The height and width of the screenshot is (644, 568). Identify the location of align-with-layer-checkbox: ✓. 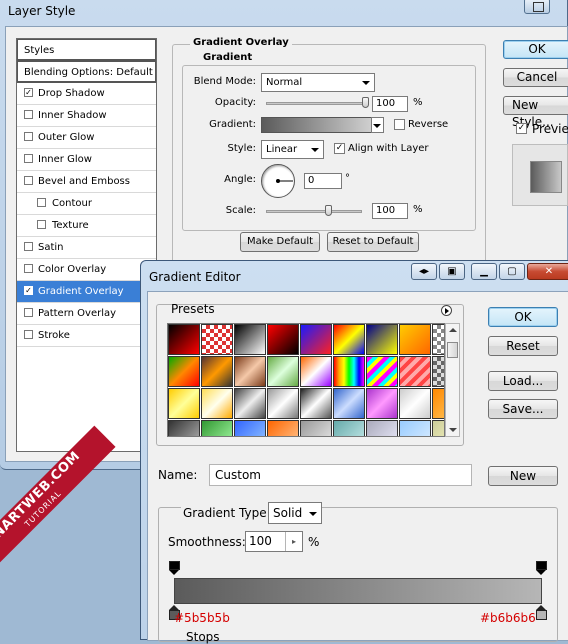
(339, 148).